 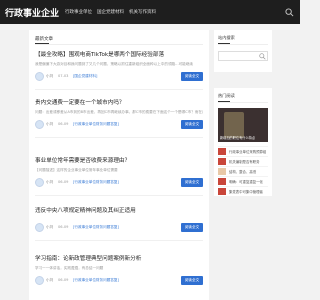 I want to click on hot-list-item: 行政事业单位采购预算组, so click(x=243, y=151).